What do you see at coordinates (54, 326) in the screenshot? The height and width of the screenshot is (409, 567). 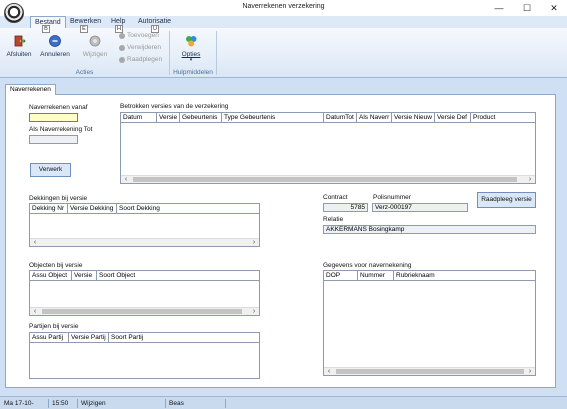 I see `partijen-grid-title: Partijen bij versie` at bounding box center [54, 326].